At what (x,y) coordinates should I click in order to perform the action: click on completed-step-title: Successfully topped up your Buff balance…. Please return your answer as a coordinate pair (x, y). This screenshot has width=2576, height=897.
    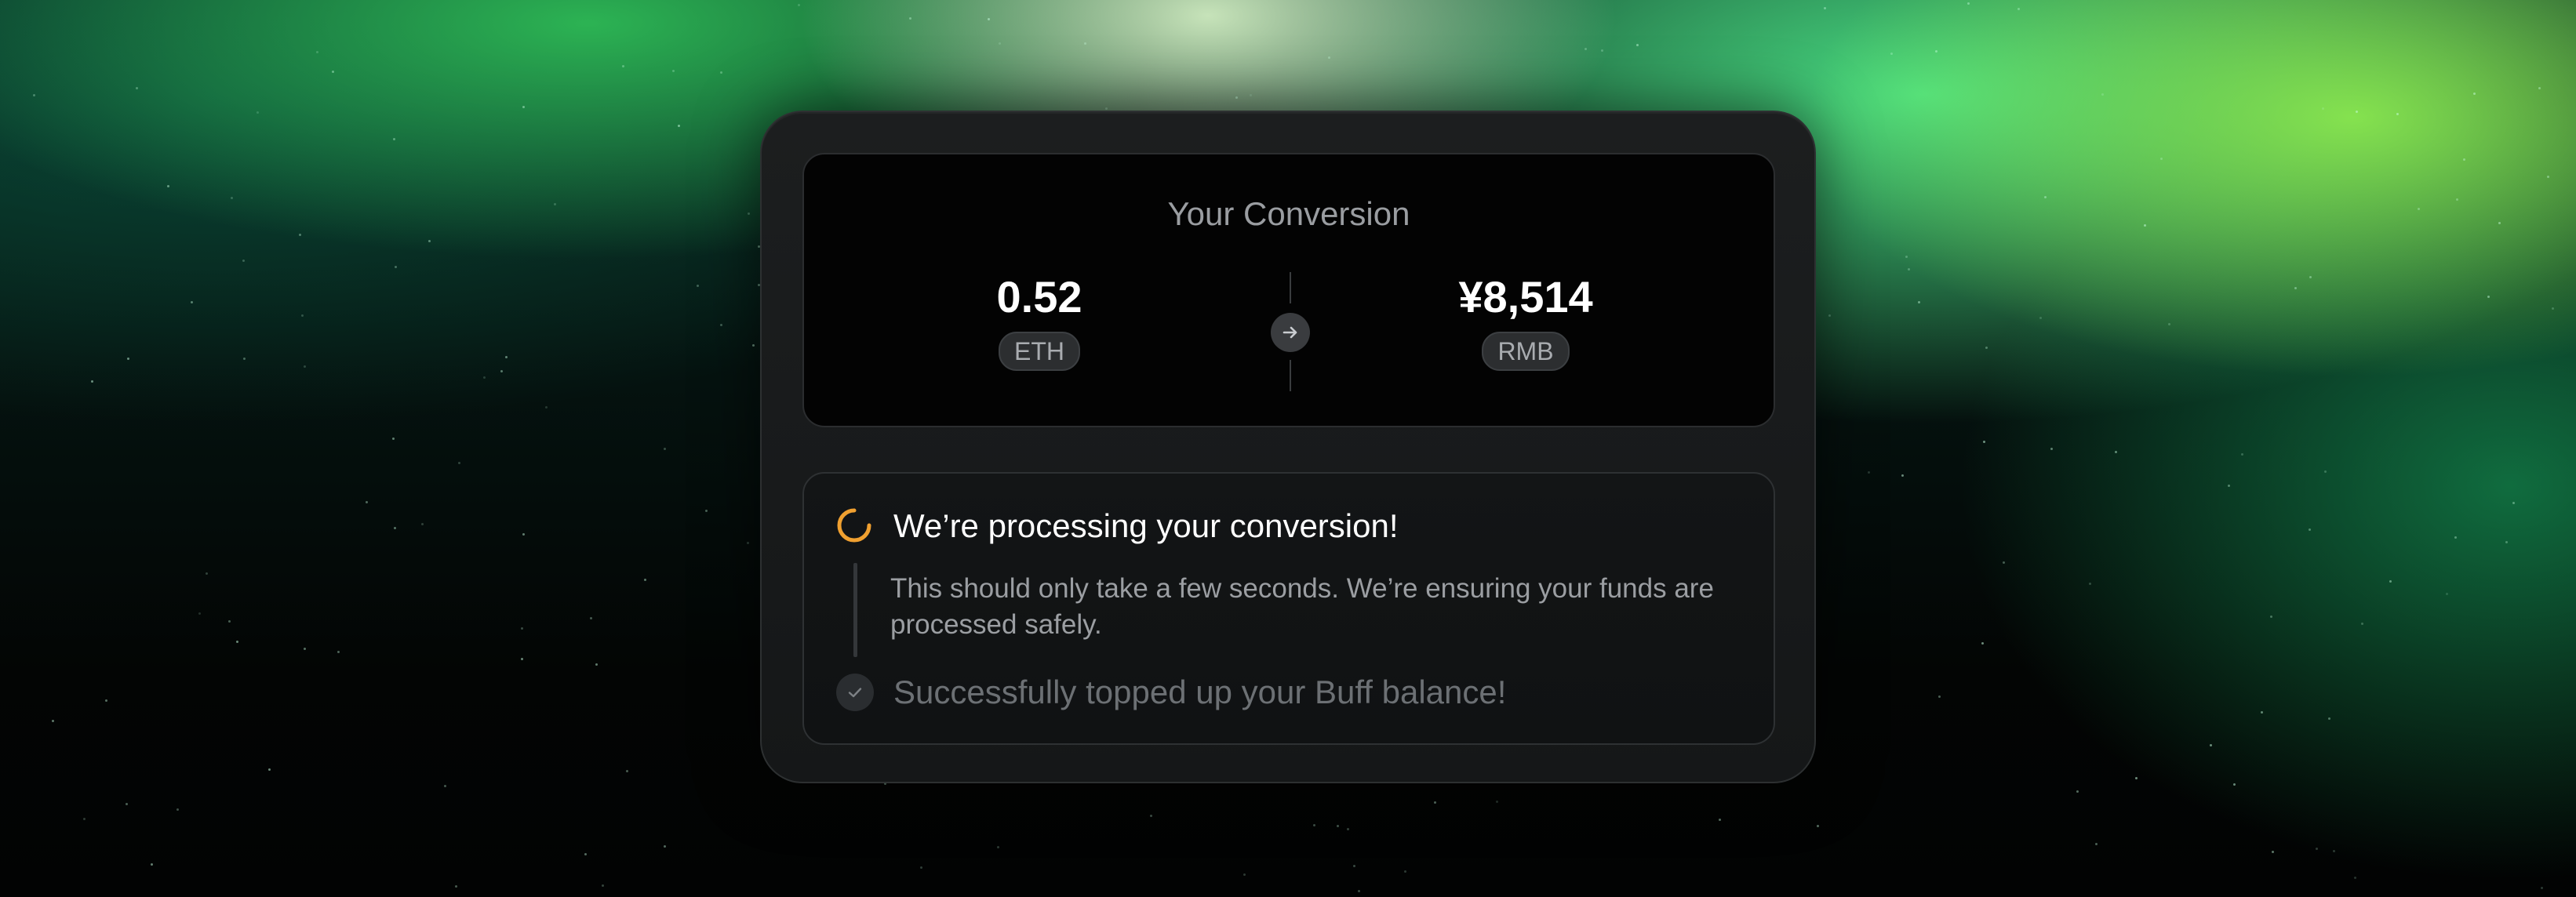
    Looking at the image, I should click on (1200, 692).